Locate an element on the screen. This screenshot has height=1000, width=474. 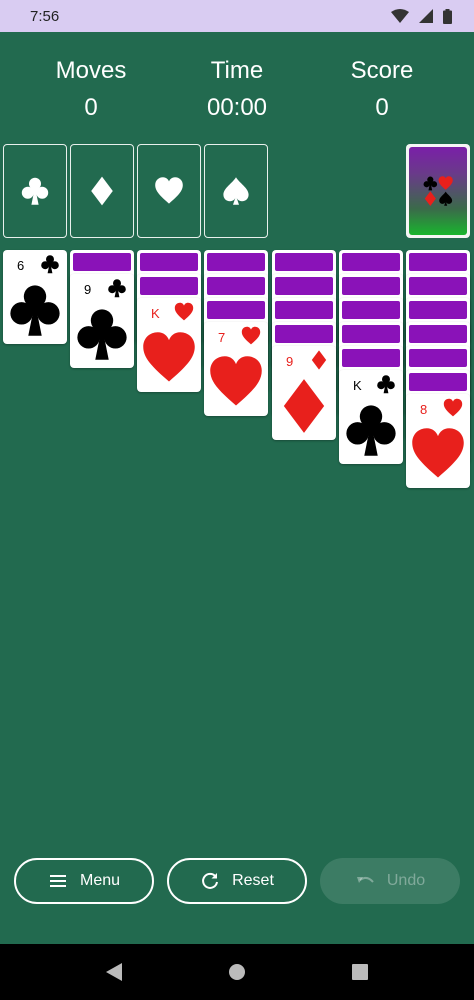
card-8-hearts: 8 is located at coordinates (438, 441).